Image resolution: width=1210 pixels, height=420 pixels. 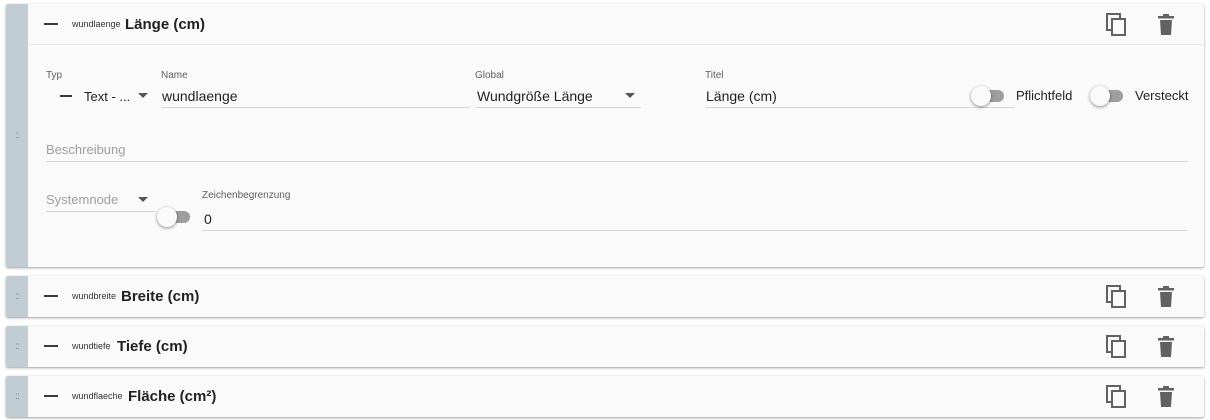 I want to click on type-dash-icon, so click(x=66, y=96).